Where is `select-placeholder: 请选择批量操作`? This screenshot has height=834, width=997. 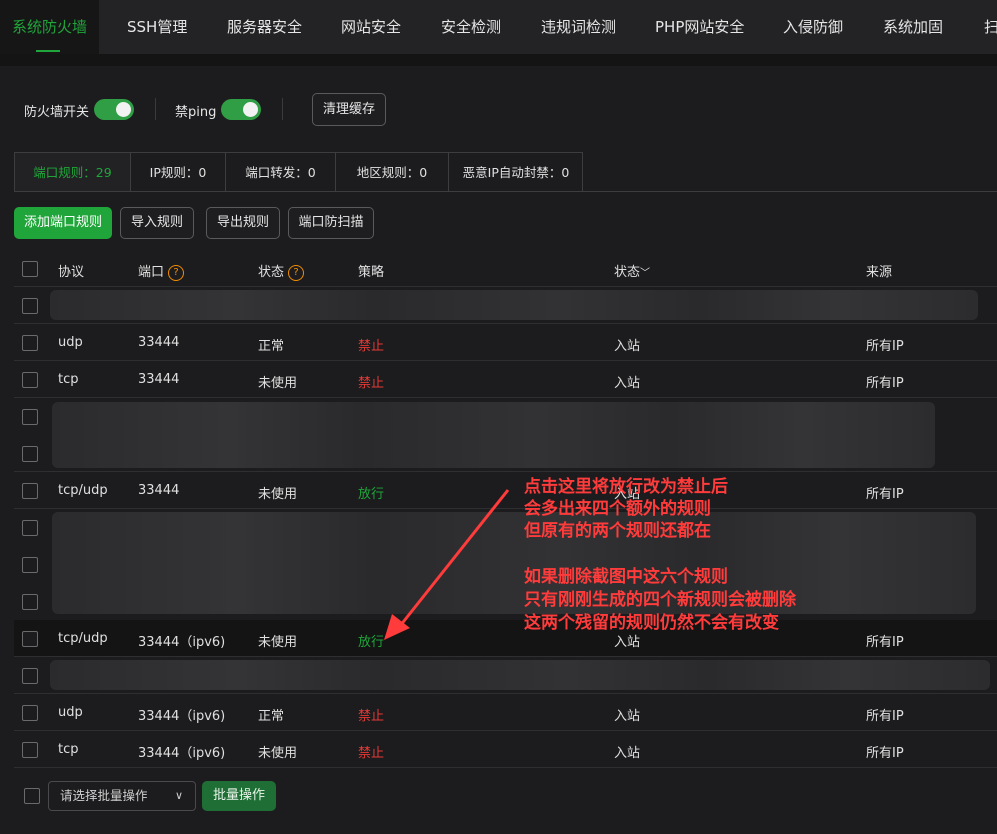
select-placeholder: 请选择批量操作 is located at coordinates (104, 795).